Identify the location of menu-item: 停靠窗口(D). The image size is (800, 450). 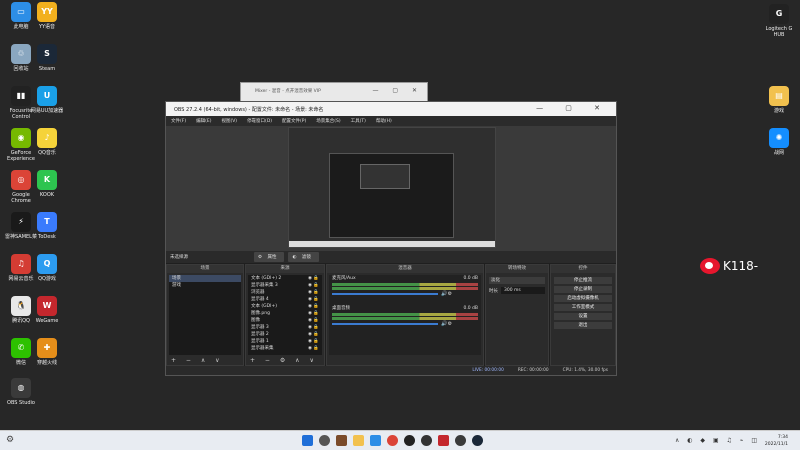
(259, 121).